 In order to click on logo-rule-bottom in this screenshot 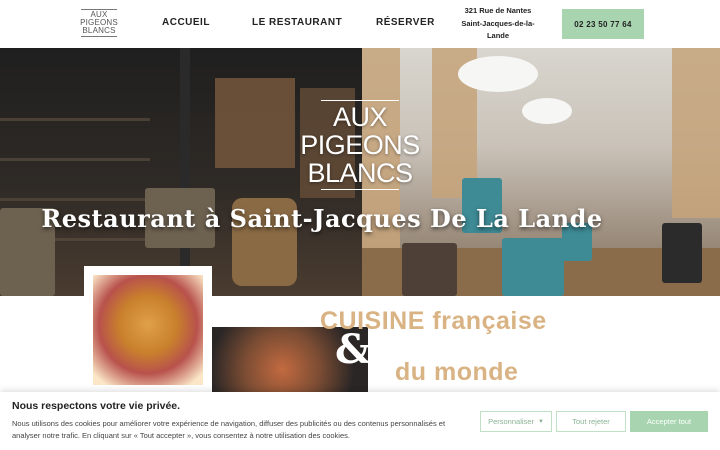, I will do `click(99, 36)`.